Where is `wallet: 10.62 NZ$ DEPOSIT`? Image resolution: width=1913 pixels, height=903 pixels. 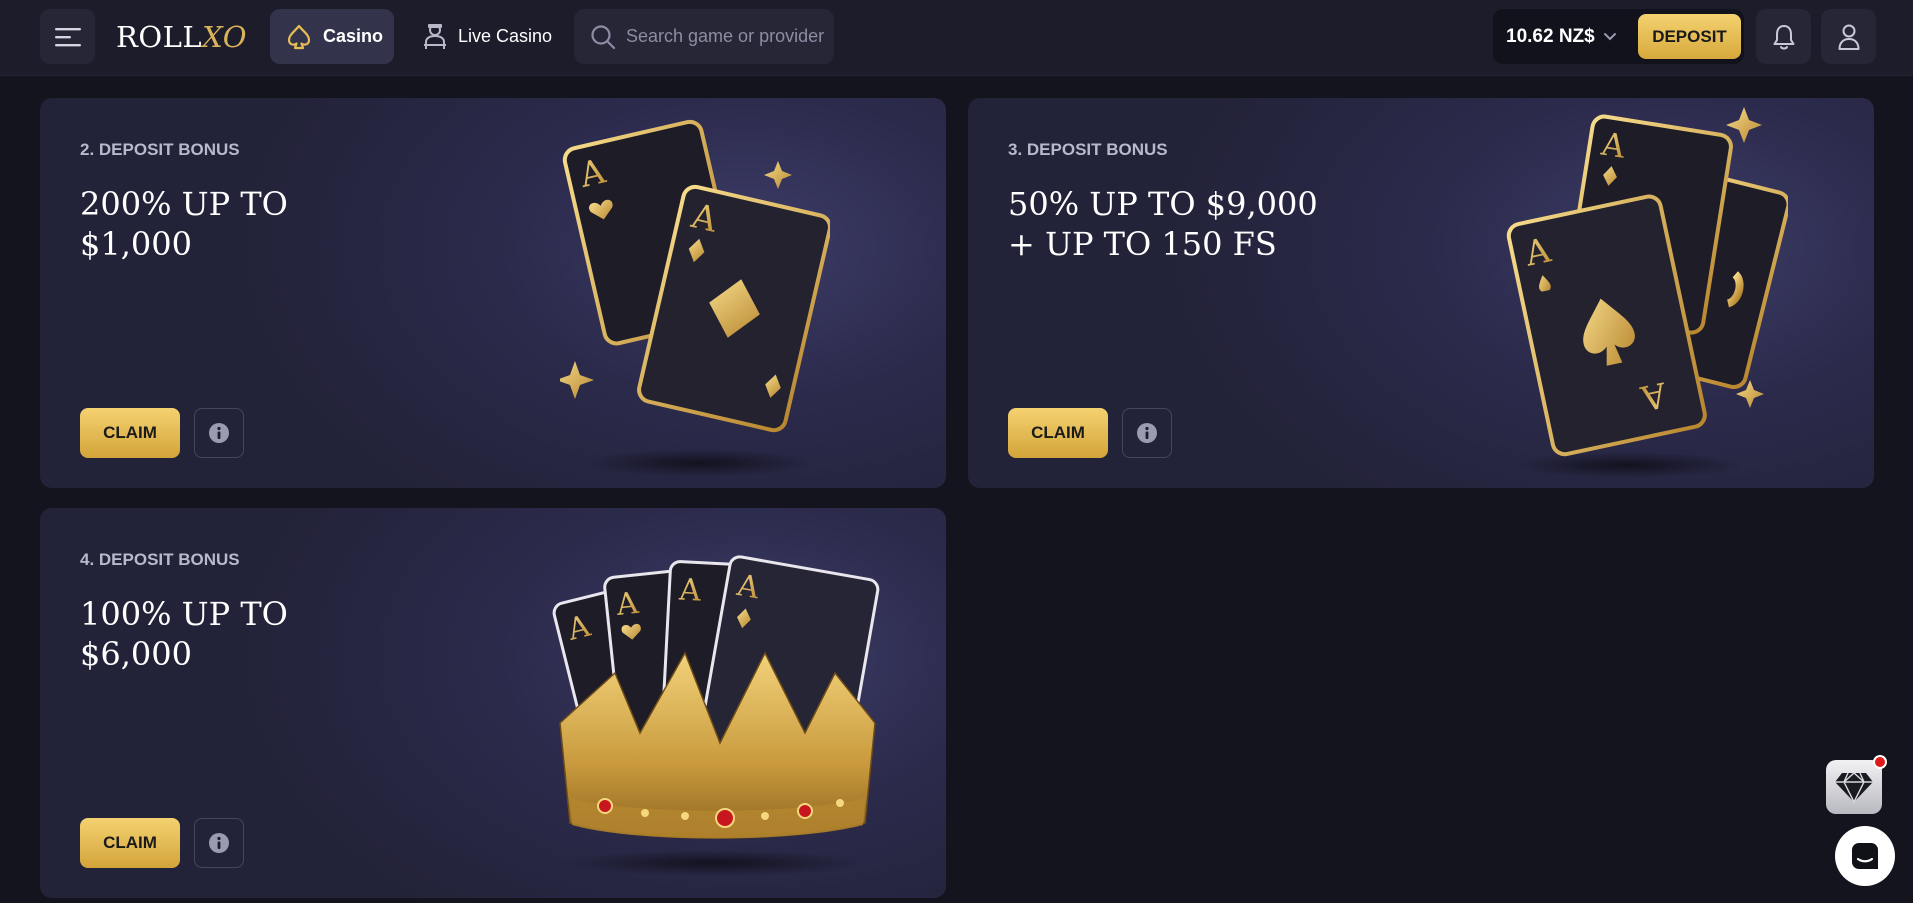
wallet: 10.62 NZ$ DEPOSIT is located at coordinates (1618, 36).